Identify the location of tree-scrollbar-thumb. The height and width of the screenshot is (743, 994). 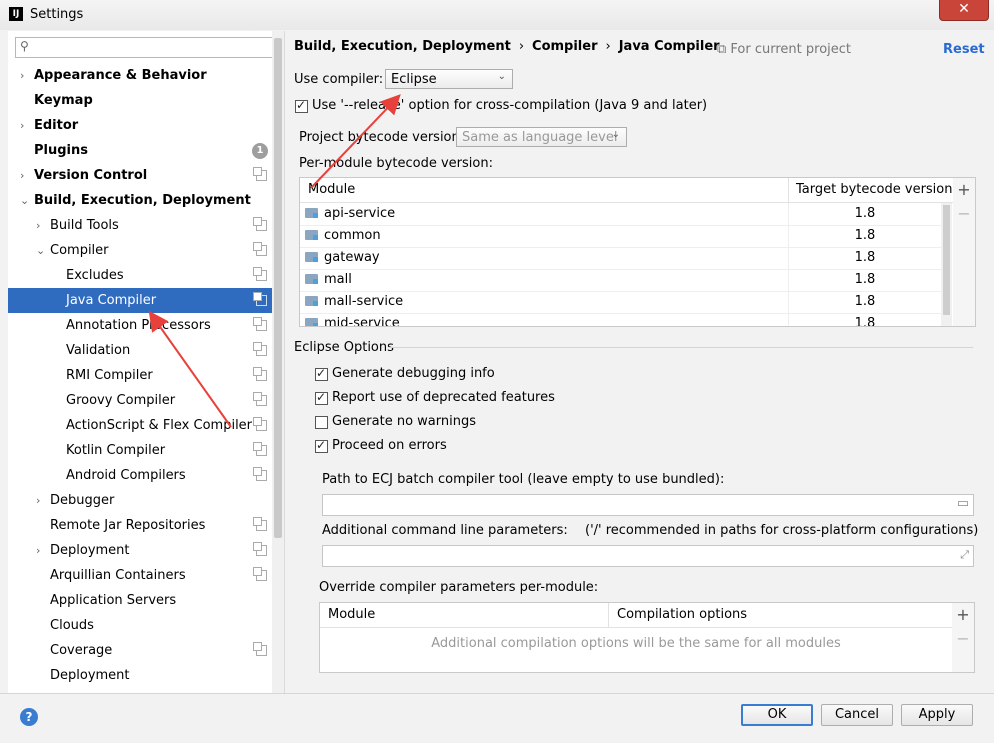
(278, 288).